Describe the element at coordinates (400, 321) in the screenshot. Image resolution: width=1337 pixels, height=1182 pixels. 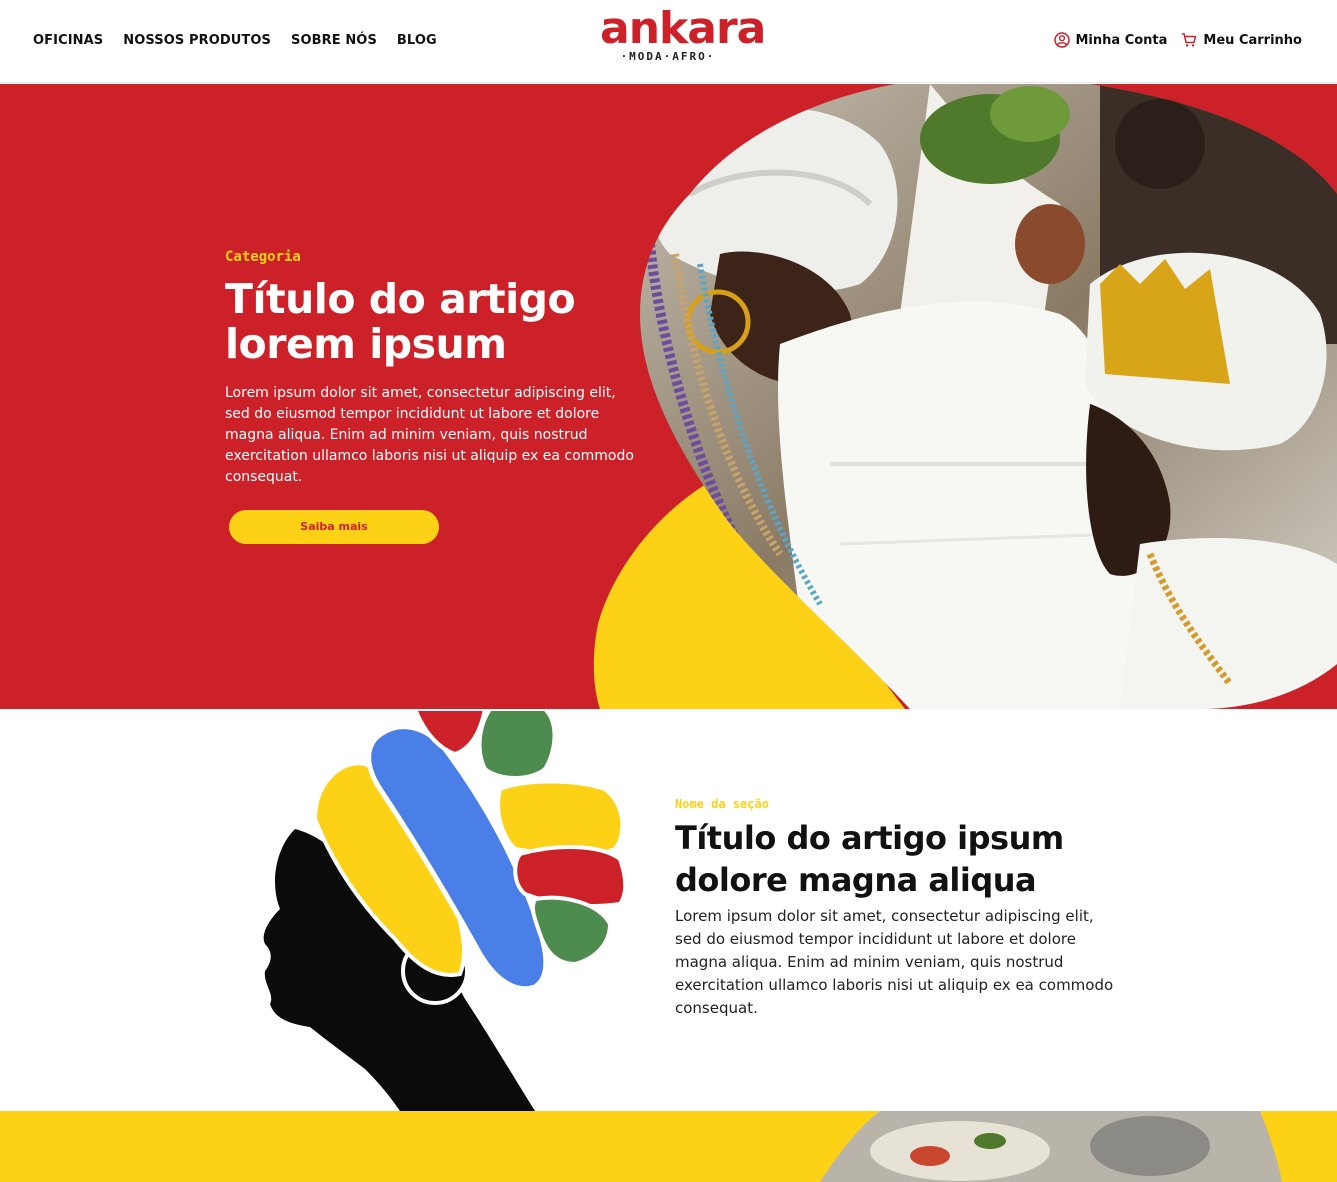
I see `hero-title: Título do artigo lorem ipsum` at that location.